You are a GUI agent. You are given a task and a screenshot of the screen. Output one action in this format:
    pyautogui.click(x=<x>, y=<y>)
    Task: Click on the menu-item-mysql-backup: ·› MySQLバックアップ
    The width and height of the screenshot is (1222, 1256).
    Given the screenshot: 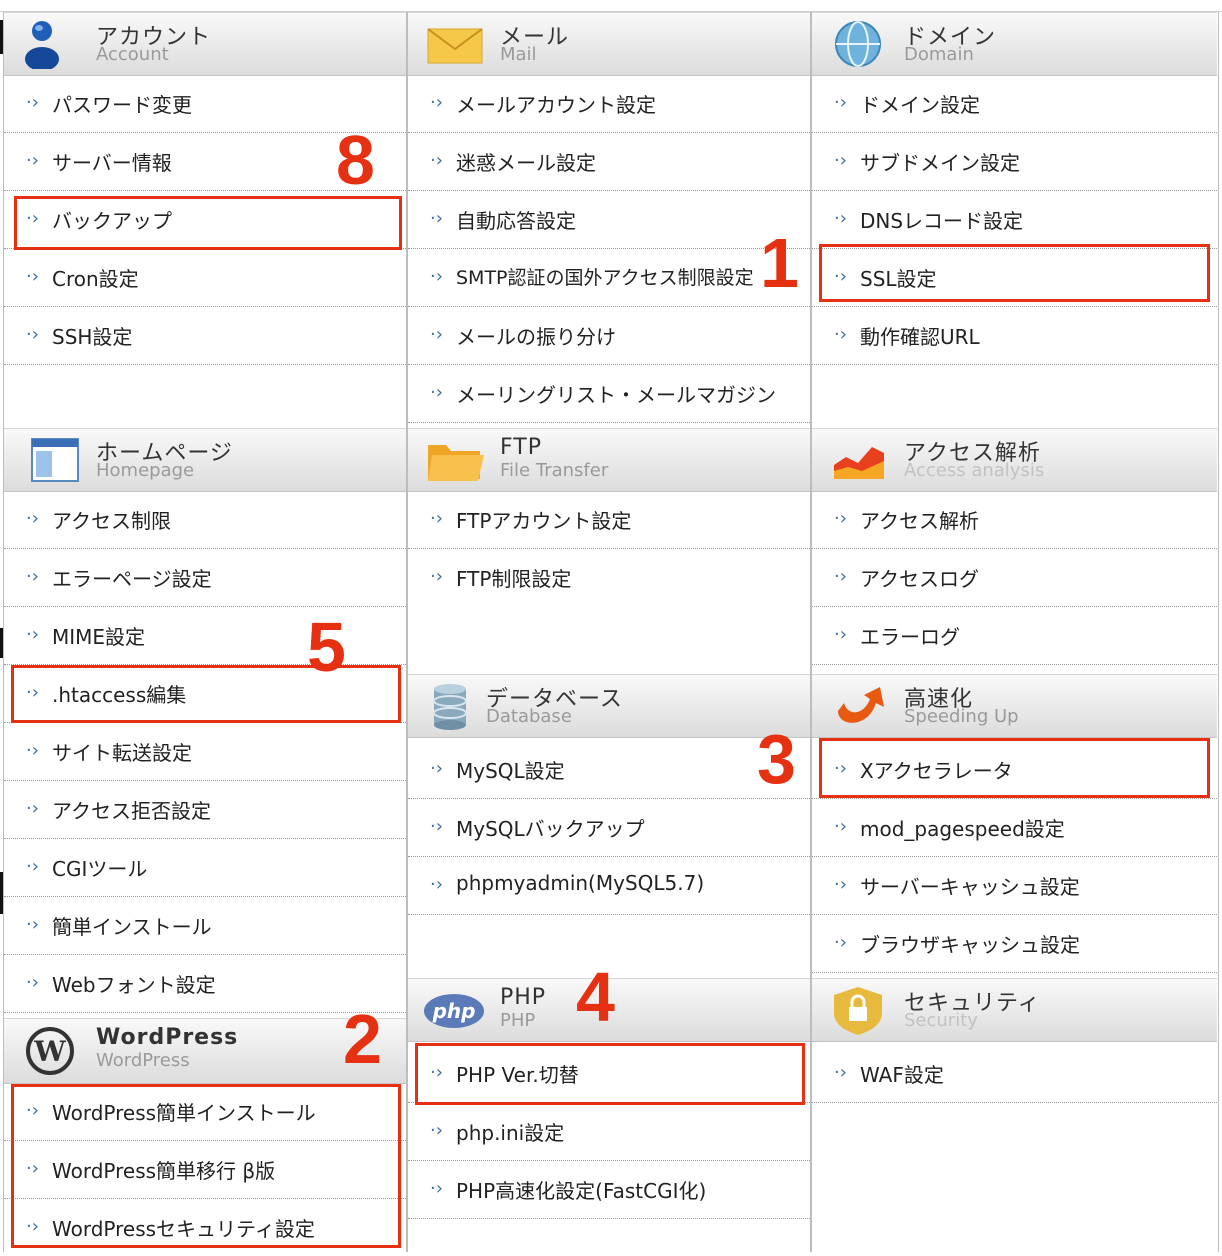 What is the action you would take?
    pyautogui.click(x=609, y=827)
    